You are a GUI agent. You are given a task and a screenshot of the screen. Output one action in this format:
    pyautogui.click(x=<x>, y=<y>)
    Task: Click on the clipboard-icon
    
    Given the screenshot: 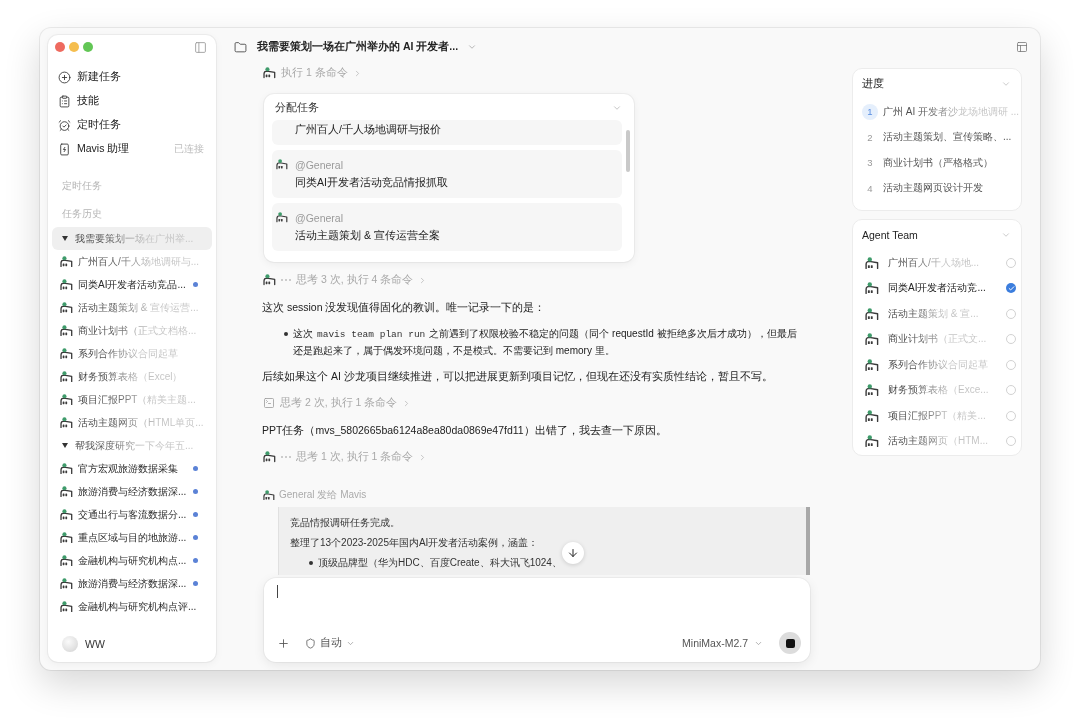 What is the action you would take?
    pyautogui.click(x=64, y=101)
    